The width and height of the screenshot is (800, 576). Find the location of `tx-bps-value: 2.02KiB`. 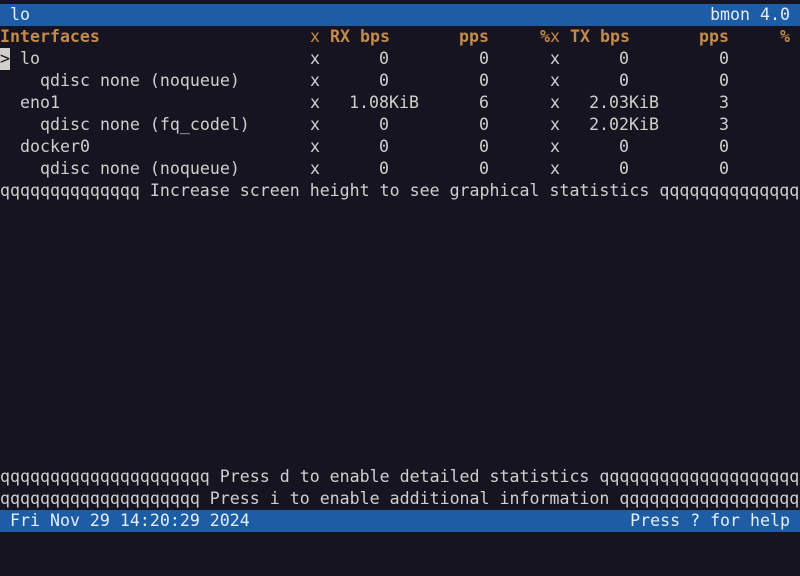

tx-bps-value: 2.02KiB is located at coordinates (624, 124).